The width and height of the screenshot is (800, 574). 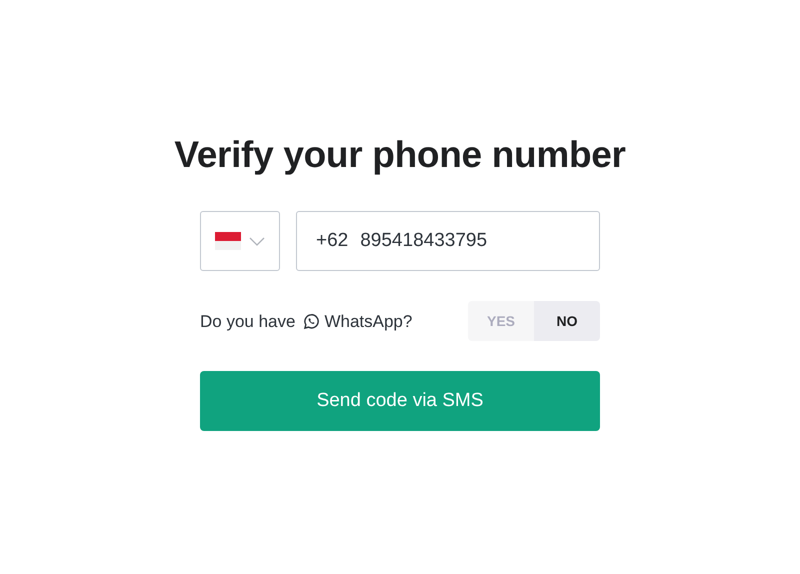 What do you see at coordinates (228, 241) in the screenshot?
I see `flag-icon` at bounding box center [228, 241].